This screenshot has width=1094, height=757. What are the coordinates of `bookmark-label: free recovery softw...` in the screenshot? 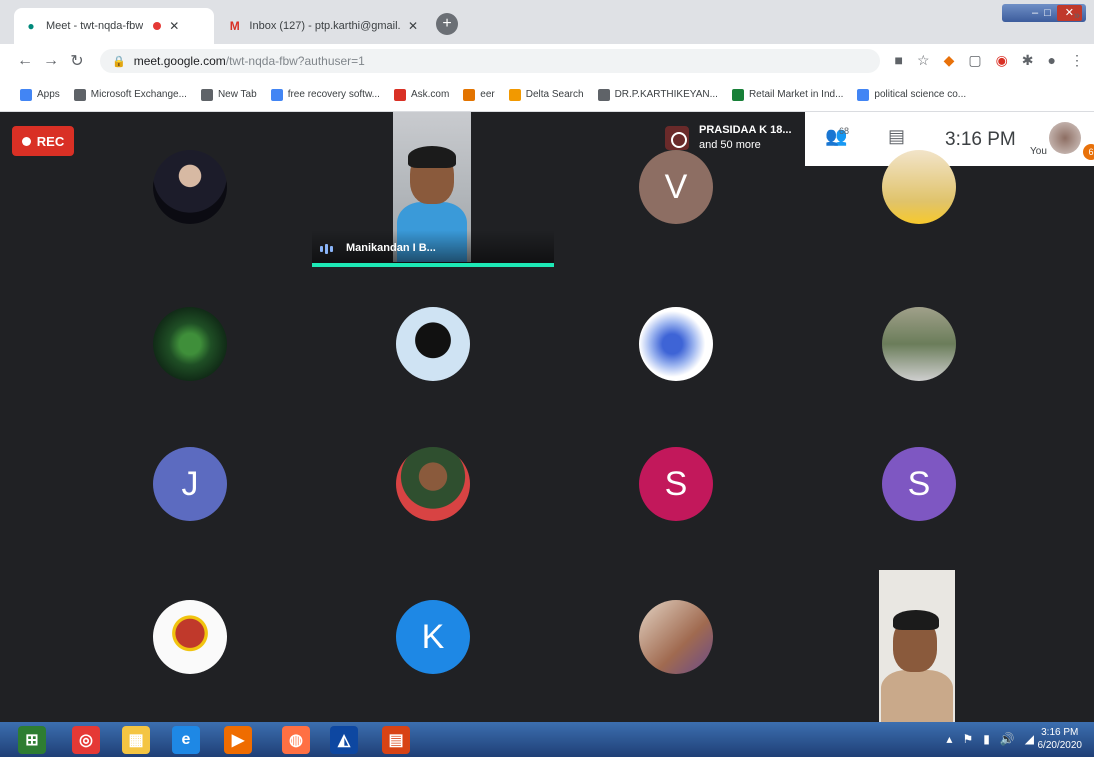 It's located at (333, 94).